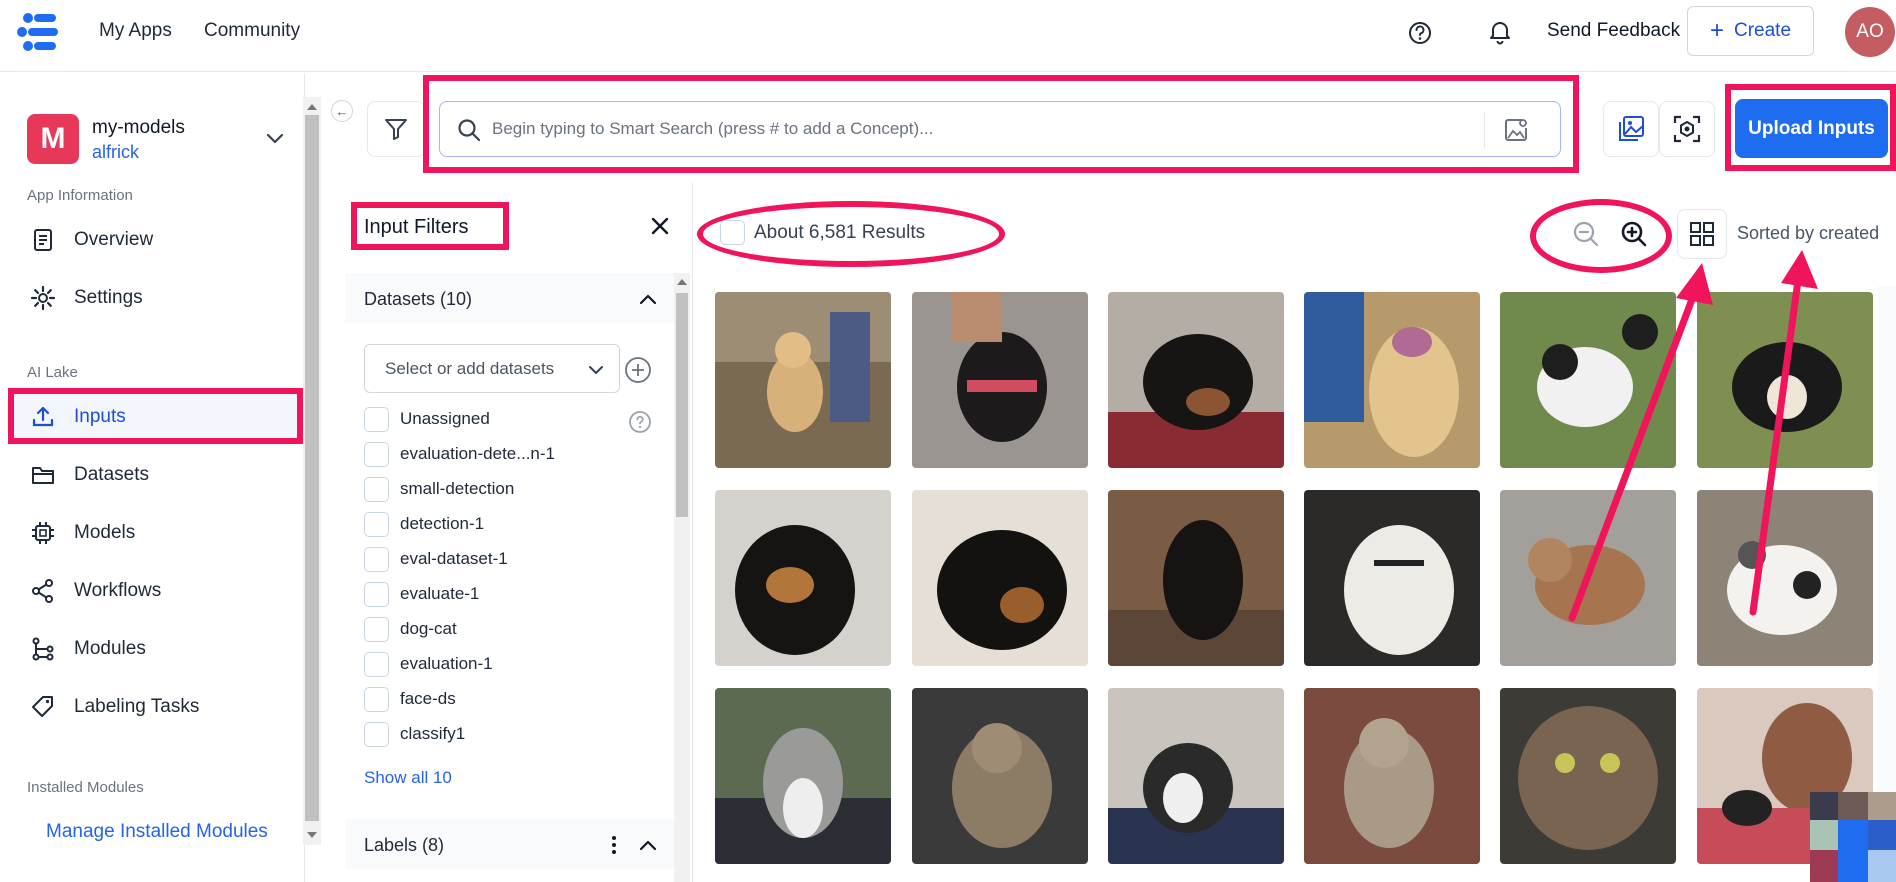 The width and height of the screenshot is (1896, 882). I want to click on search-divider, so click(1484, 130).